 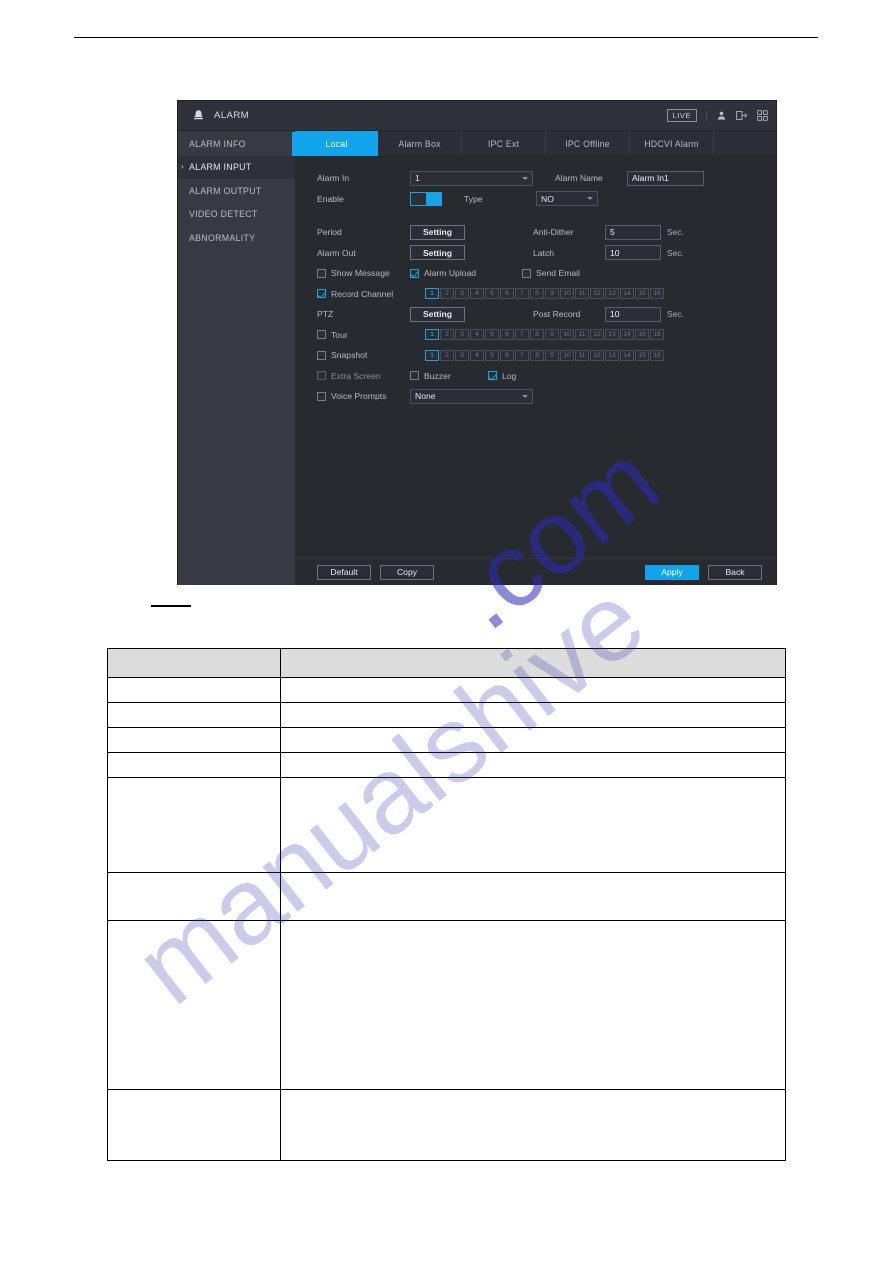 What do you see at coordinates (633, 253) in the screenshot?
I see `latch-input: 10` at bounding box center [633, 253].